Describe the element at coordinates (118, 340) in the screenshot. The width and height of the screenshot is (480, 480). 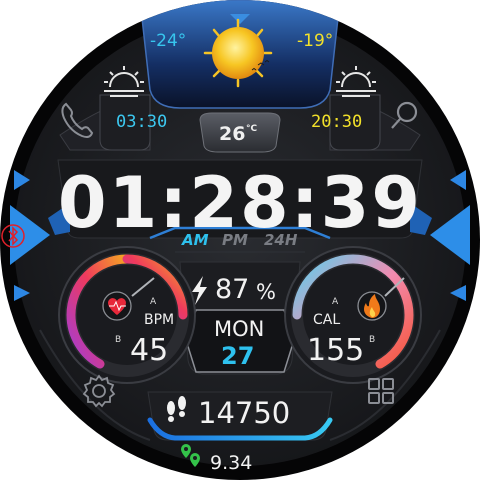
I see `heart-gauge-b-label: B` at that location.